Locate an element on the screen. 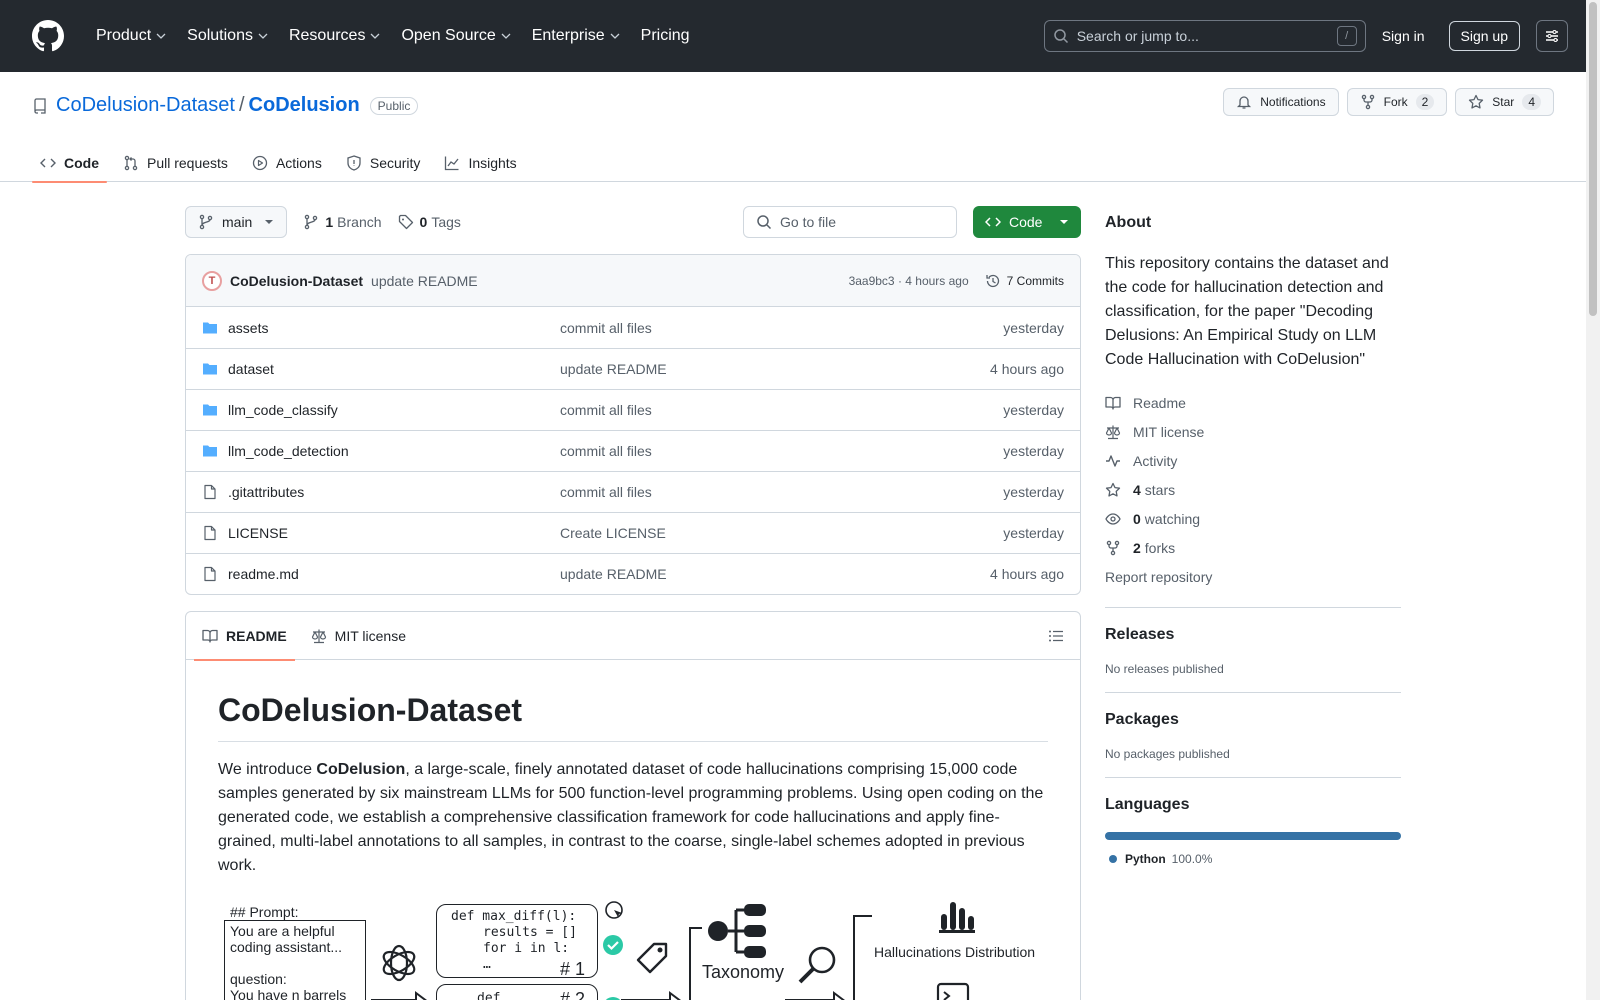 The height and width of the screenshot is (1000, 1600). avatar: T is located at coordinates (212, 280).